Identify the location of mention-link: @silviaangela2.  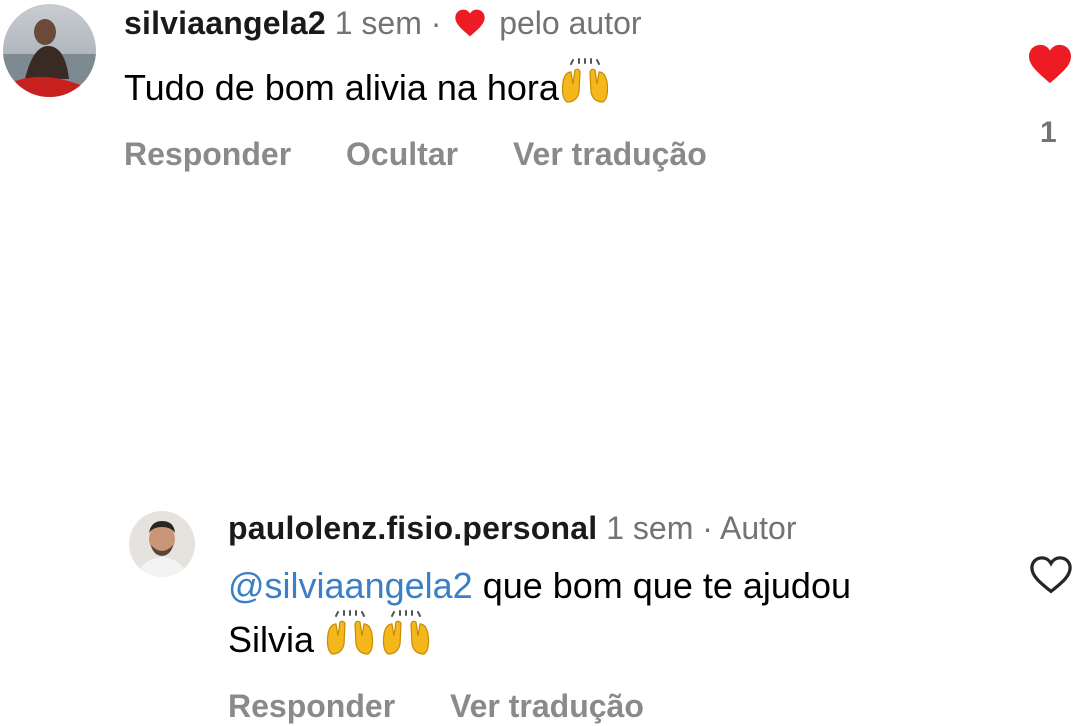
(350, 585).